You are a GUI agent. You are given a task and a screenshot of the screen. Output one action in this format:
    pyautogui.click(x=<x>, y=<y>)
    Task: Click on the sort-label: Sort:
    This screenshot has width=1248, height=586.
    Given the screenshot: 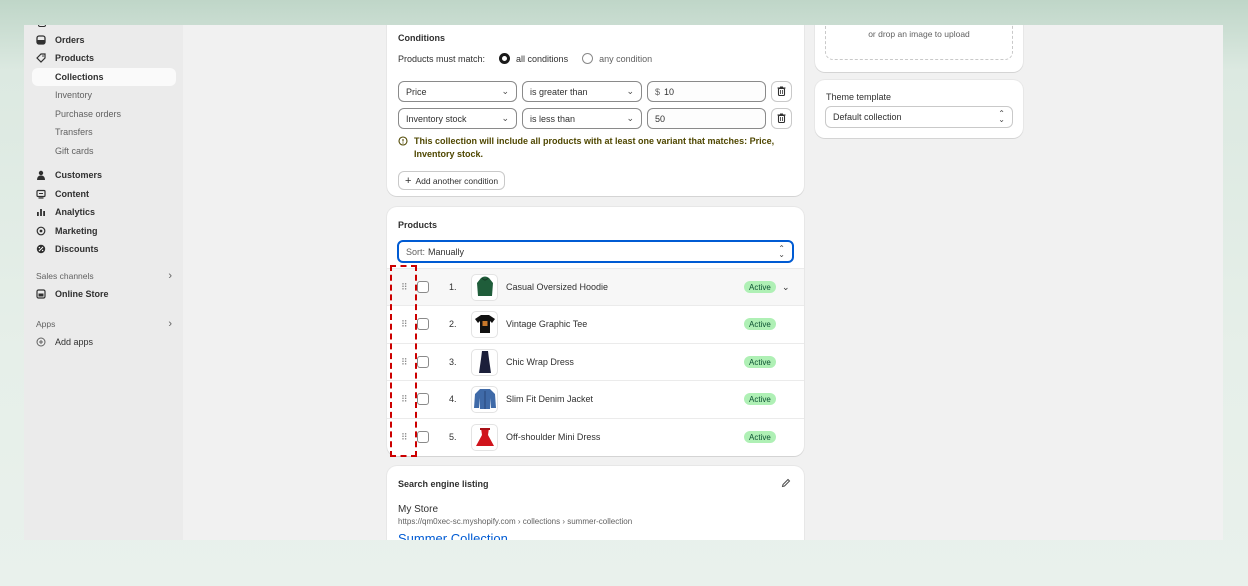 What is the action you would take?
    pyautogui.click(x=416, y=251)
    